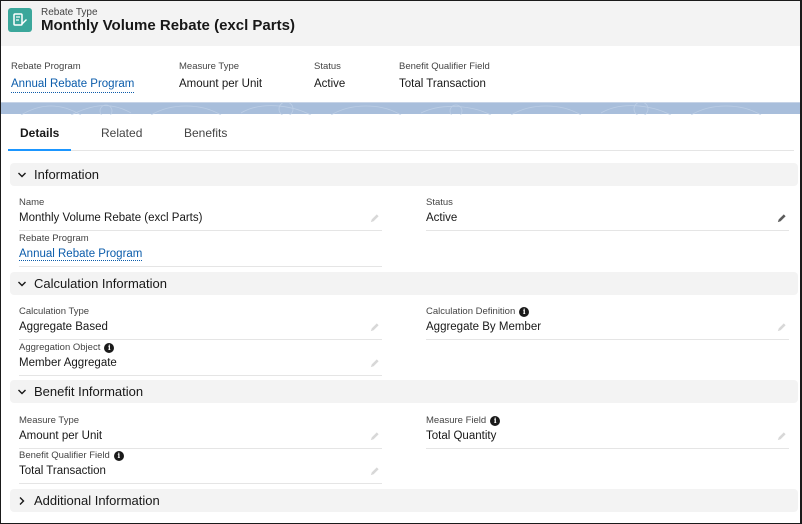  I want to click on field-calculation-type: Calculation Type Aggregate Based, so click(200, 323).